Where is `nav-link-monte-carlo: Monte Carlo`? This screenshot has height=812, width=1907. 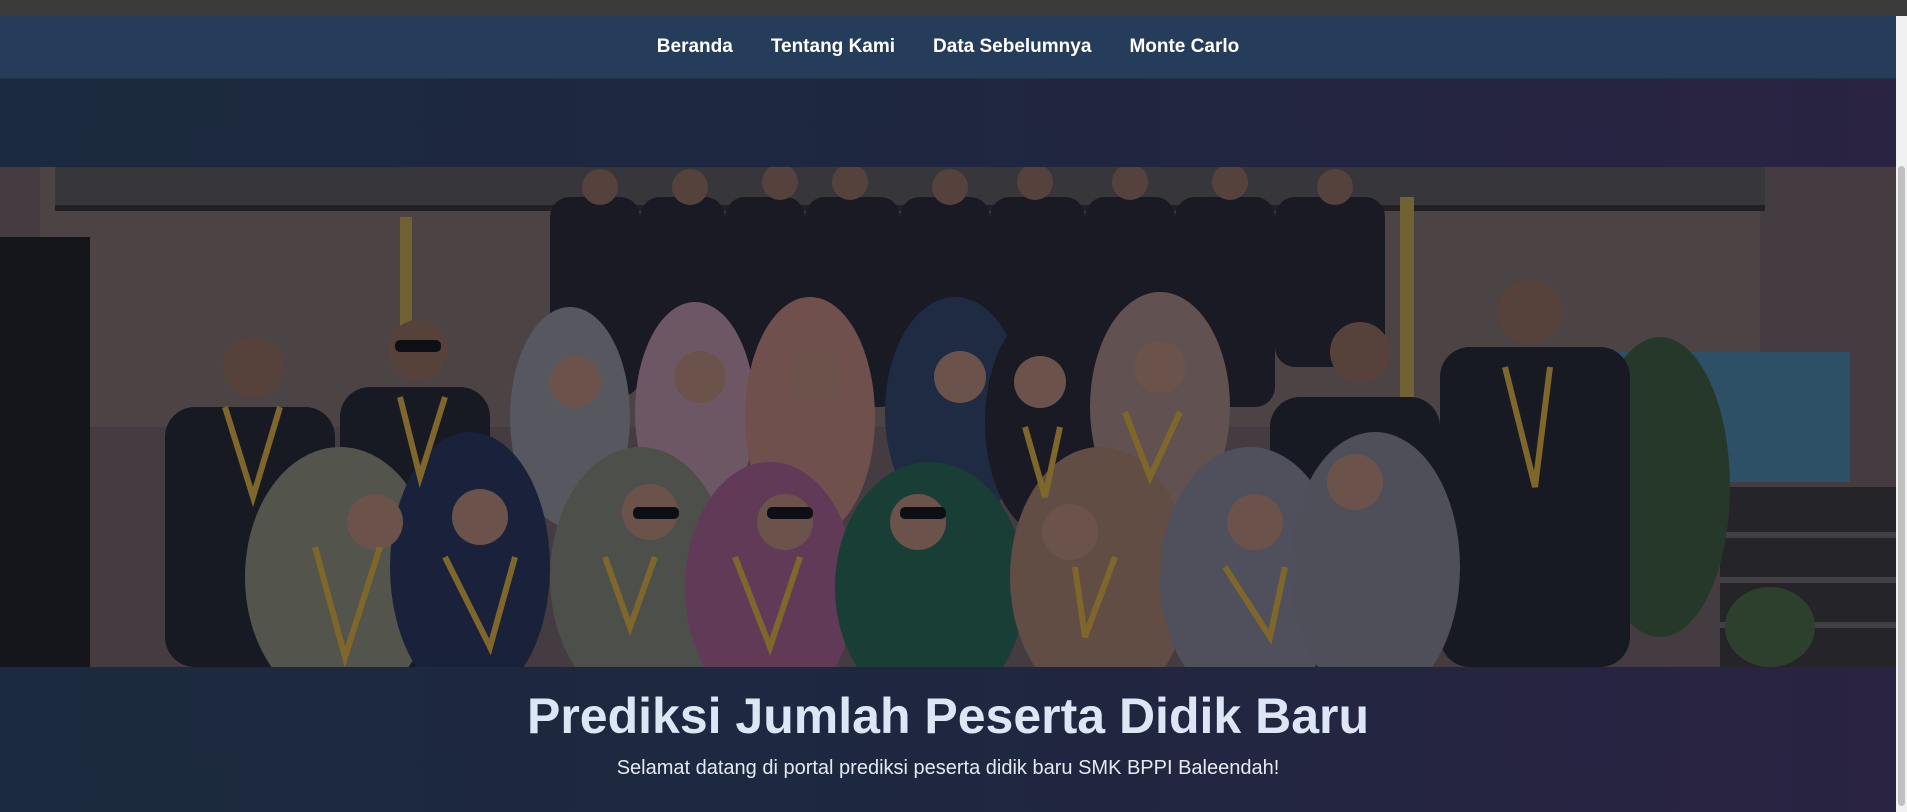 nav-link-monte-carlo: Monte Carlo is located at coordinates (1184, 47).